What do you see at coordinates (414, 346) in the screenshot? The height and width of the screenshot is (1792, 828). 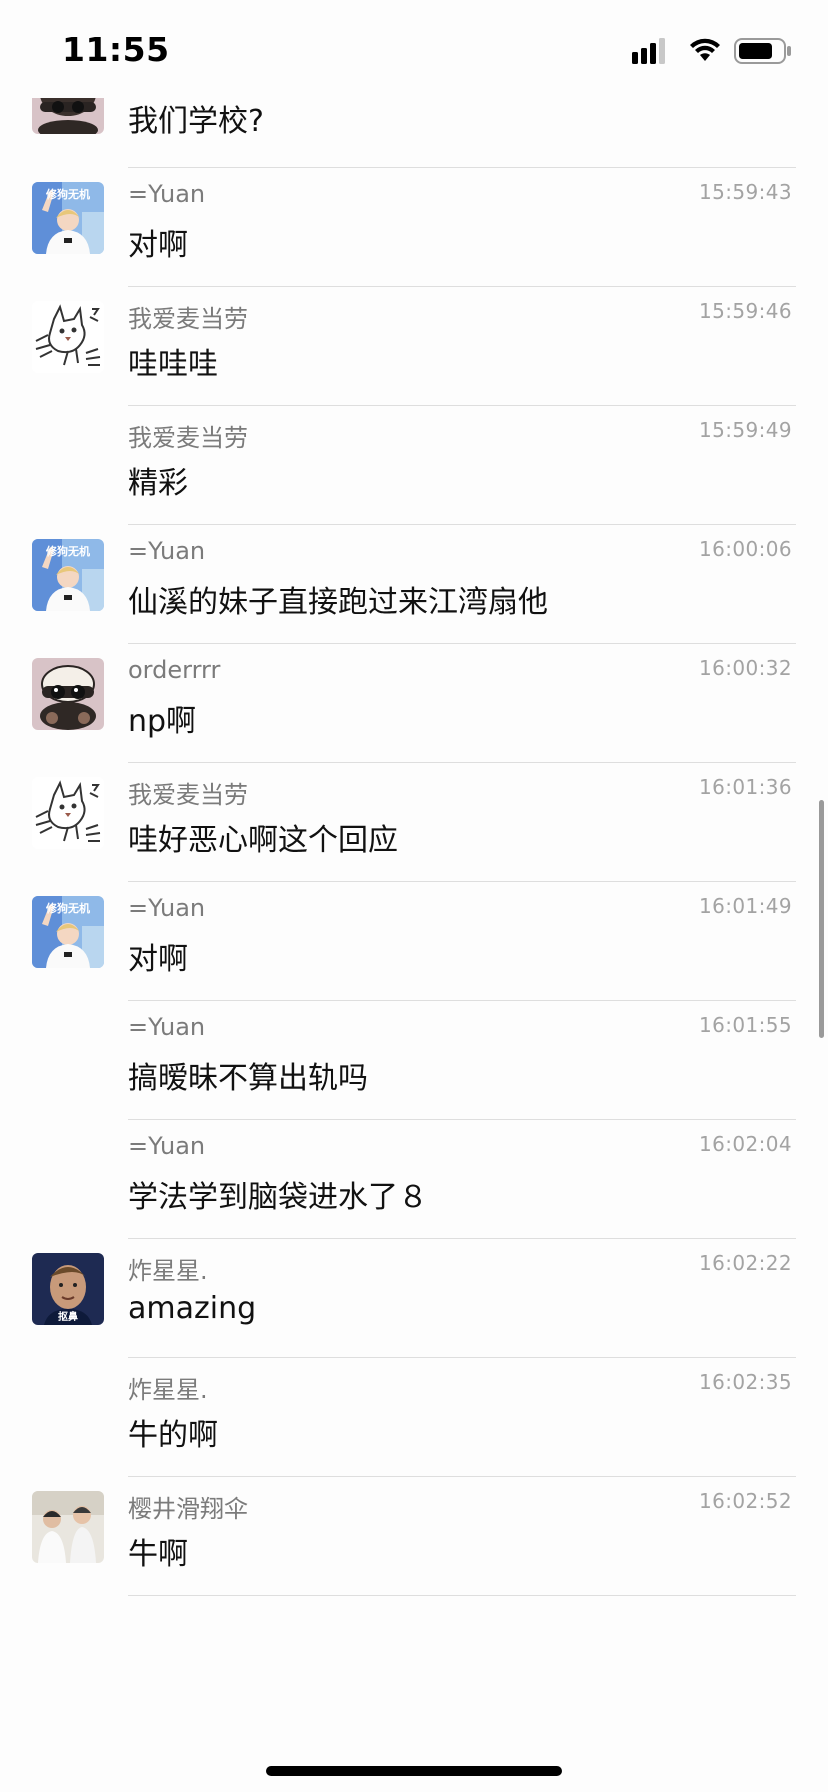 I see `message-item: 我爱麦当劳 15:59:46 哇哇哇` at bounding box center [414, 346].